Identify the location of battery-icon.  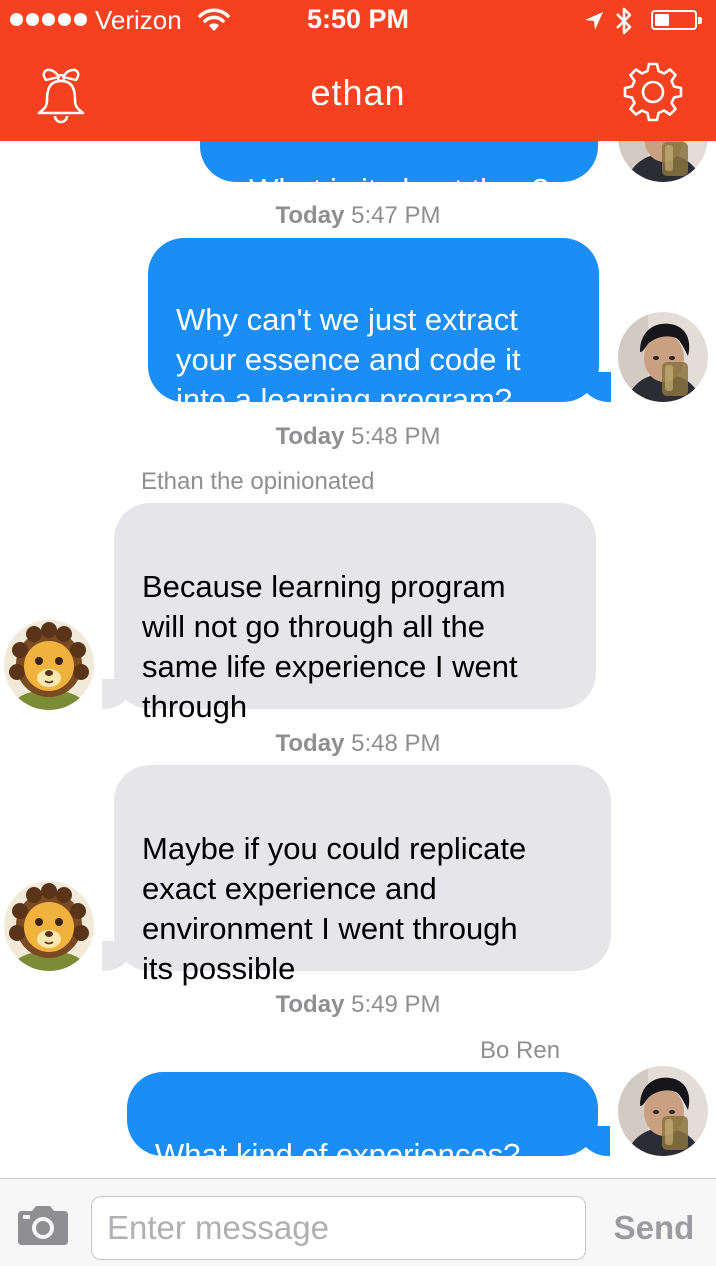
(676, 20).